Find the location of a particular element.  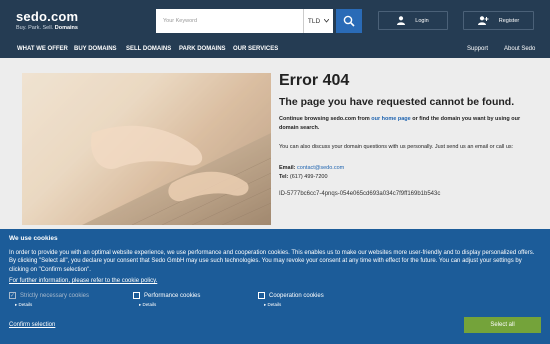

cookie-option-performance: Performance cookies ▸ Details is located at coordinates (166, 300).